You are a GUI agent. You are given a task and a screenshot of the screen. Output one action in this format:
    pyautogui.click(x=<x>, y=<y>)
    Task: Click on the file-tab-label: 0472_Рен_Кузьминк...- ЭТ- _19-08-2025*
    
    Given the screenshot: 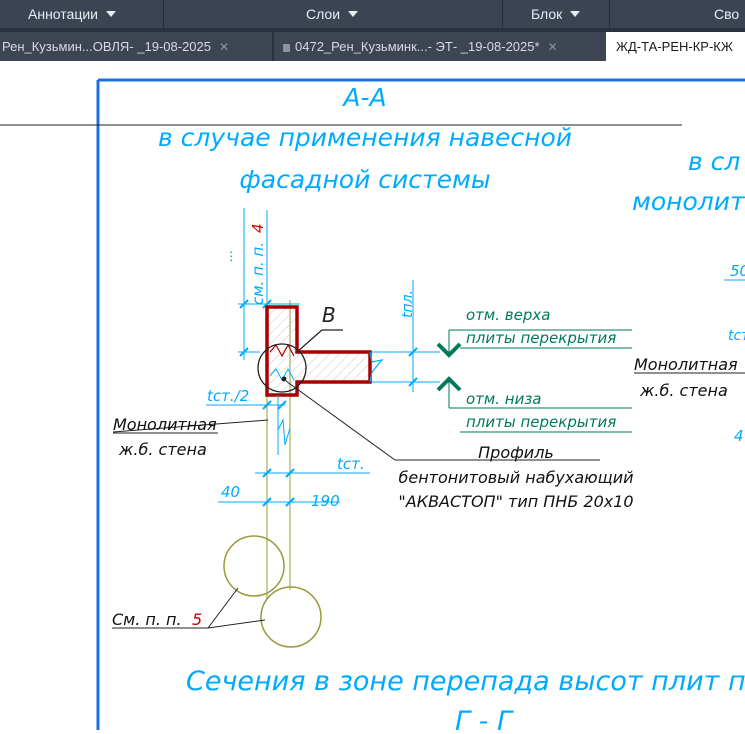 What is the action you would take?
    pyautogui.click(x=417, y=46)
    